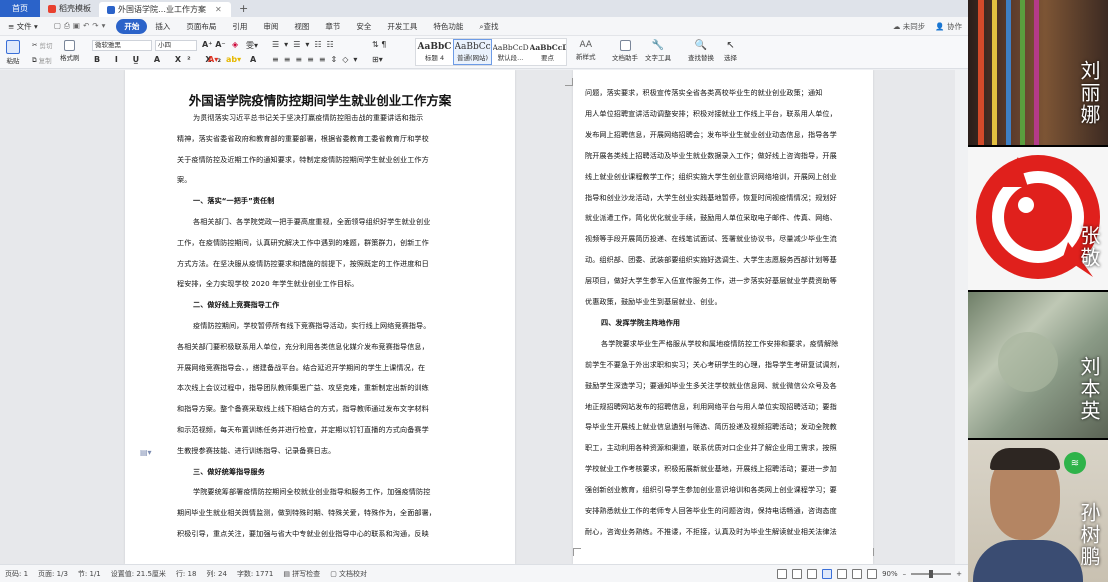 This screenshot has height=582, width=1108. I want to click on style-keypoint: AaBbCcDd要点, so click(547, 52).